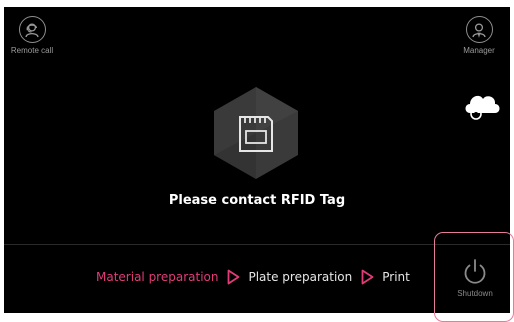 The image size is (514, 322). I want to click on step-plate-preparation: Plate preparation, so click(300, 277).